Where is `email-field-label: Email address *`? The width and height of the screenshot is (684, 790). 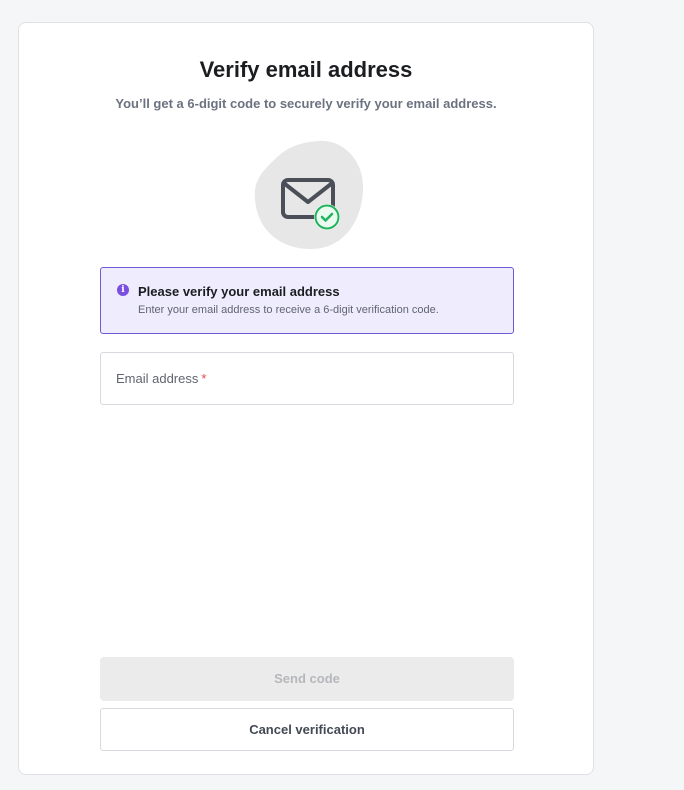 email-field-label: Email address * is located at coordinates (161, 379).